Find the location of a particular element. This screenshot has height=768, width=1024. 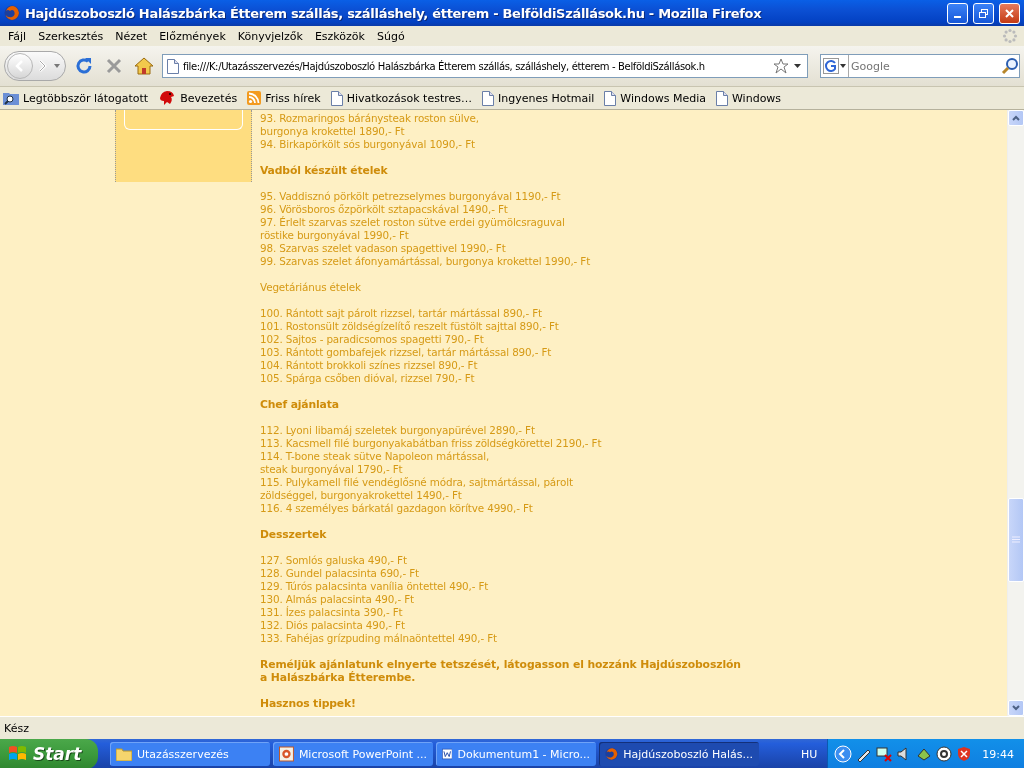

section-heading: Desszertek is located at coordinates (294, 534).